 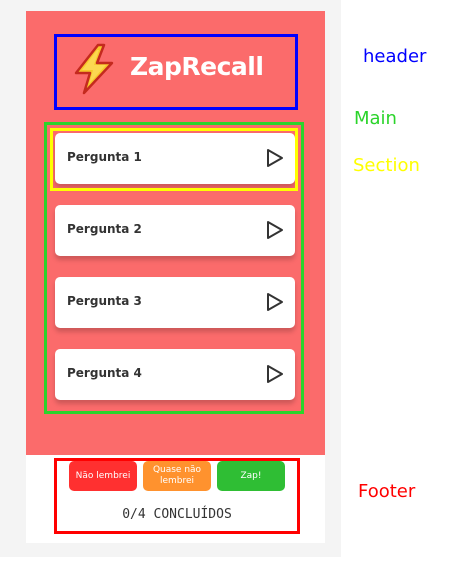 What do you see at coordinates (176, 72) in the screenshot?
I see `header-outline` at bounding box center [176, 72].